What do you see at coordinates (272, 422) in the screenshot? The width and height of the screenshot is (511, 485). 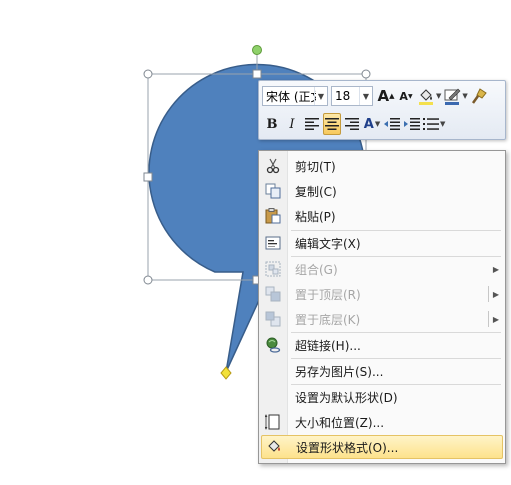 I see `size-position-icon` at bounding box center [272, 422].